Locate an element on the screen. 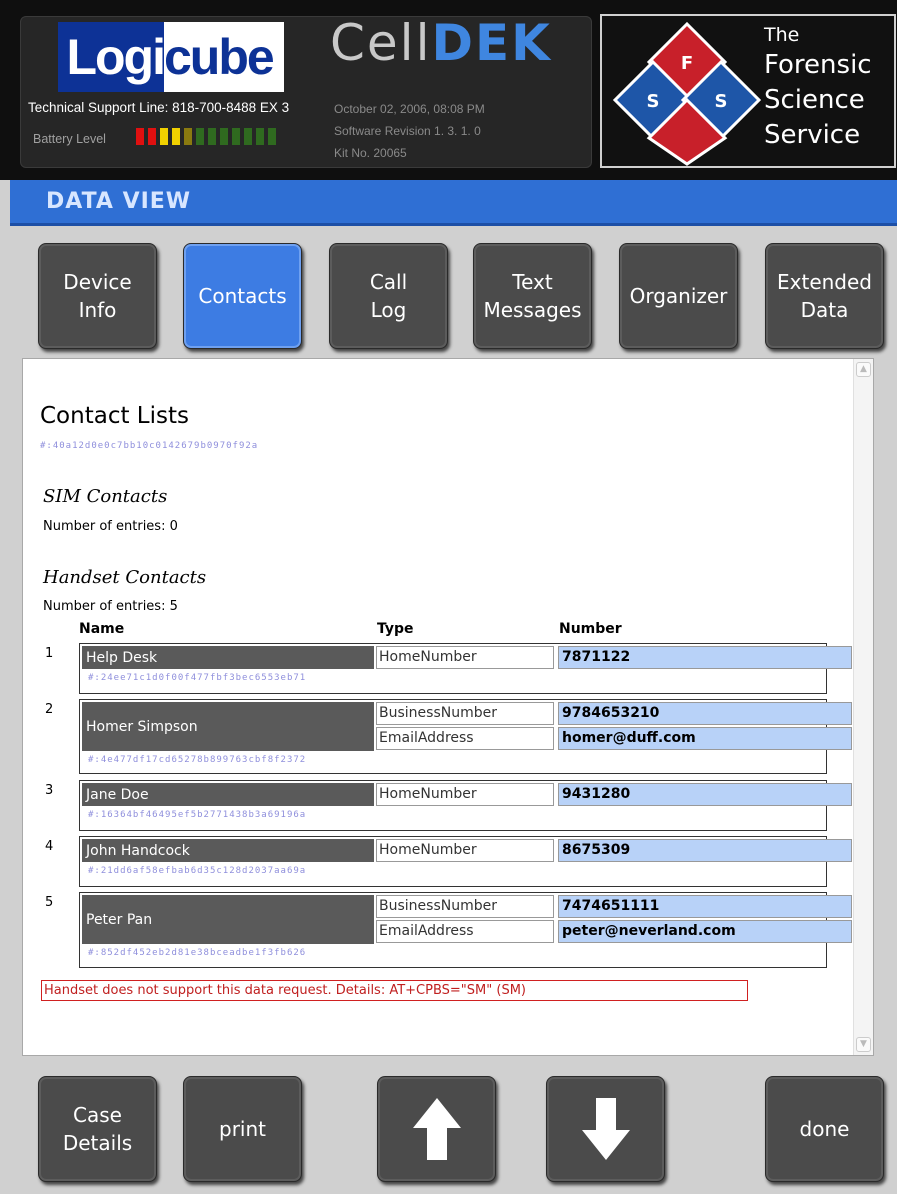  sim-contacts-count: Number of entries: 0 is located at coordinates (110, 526).